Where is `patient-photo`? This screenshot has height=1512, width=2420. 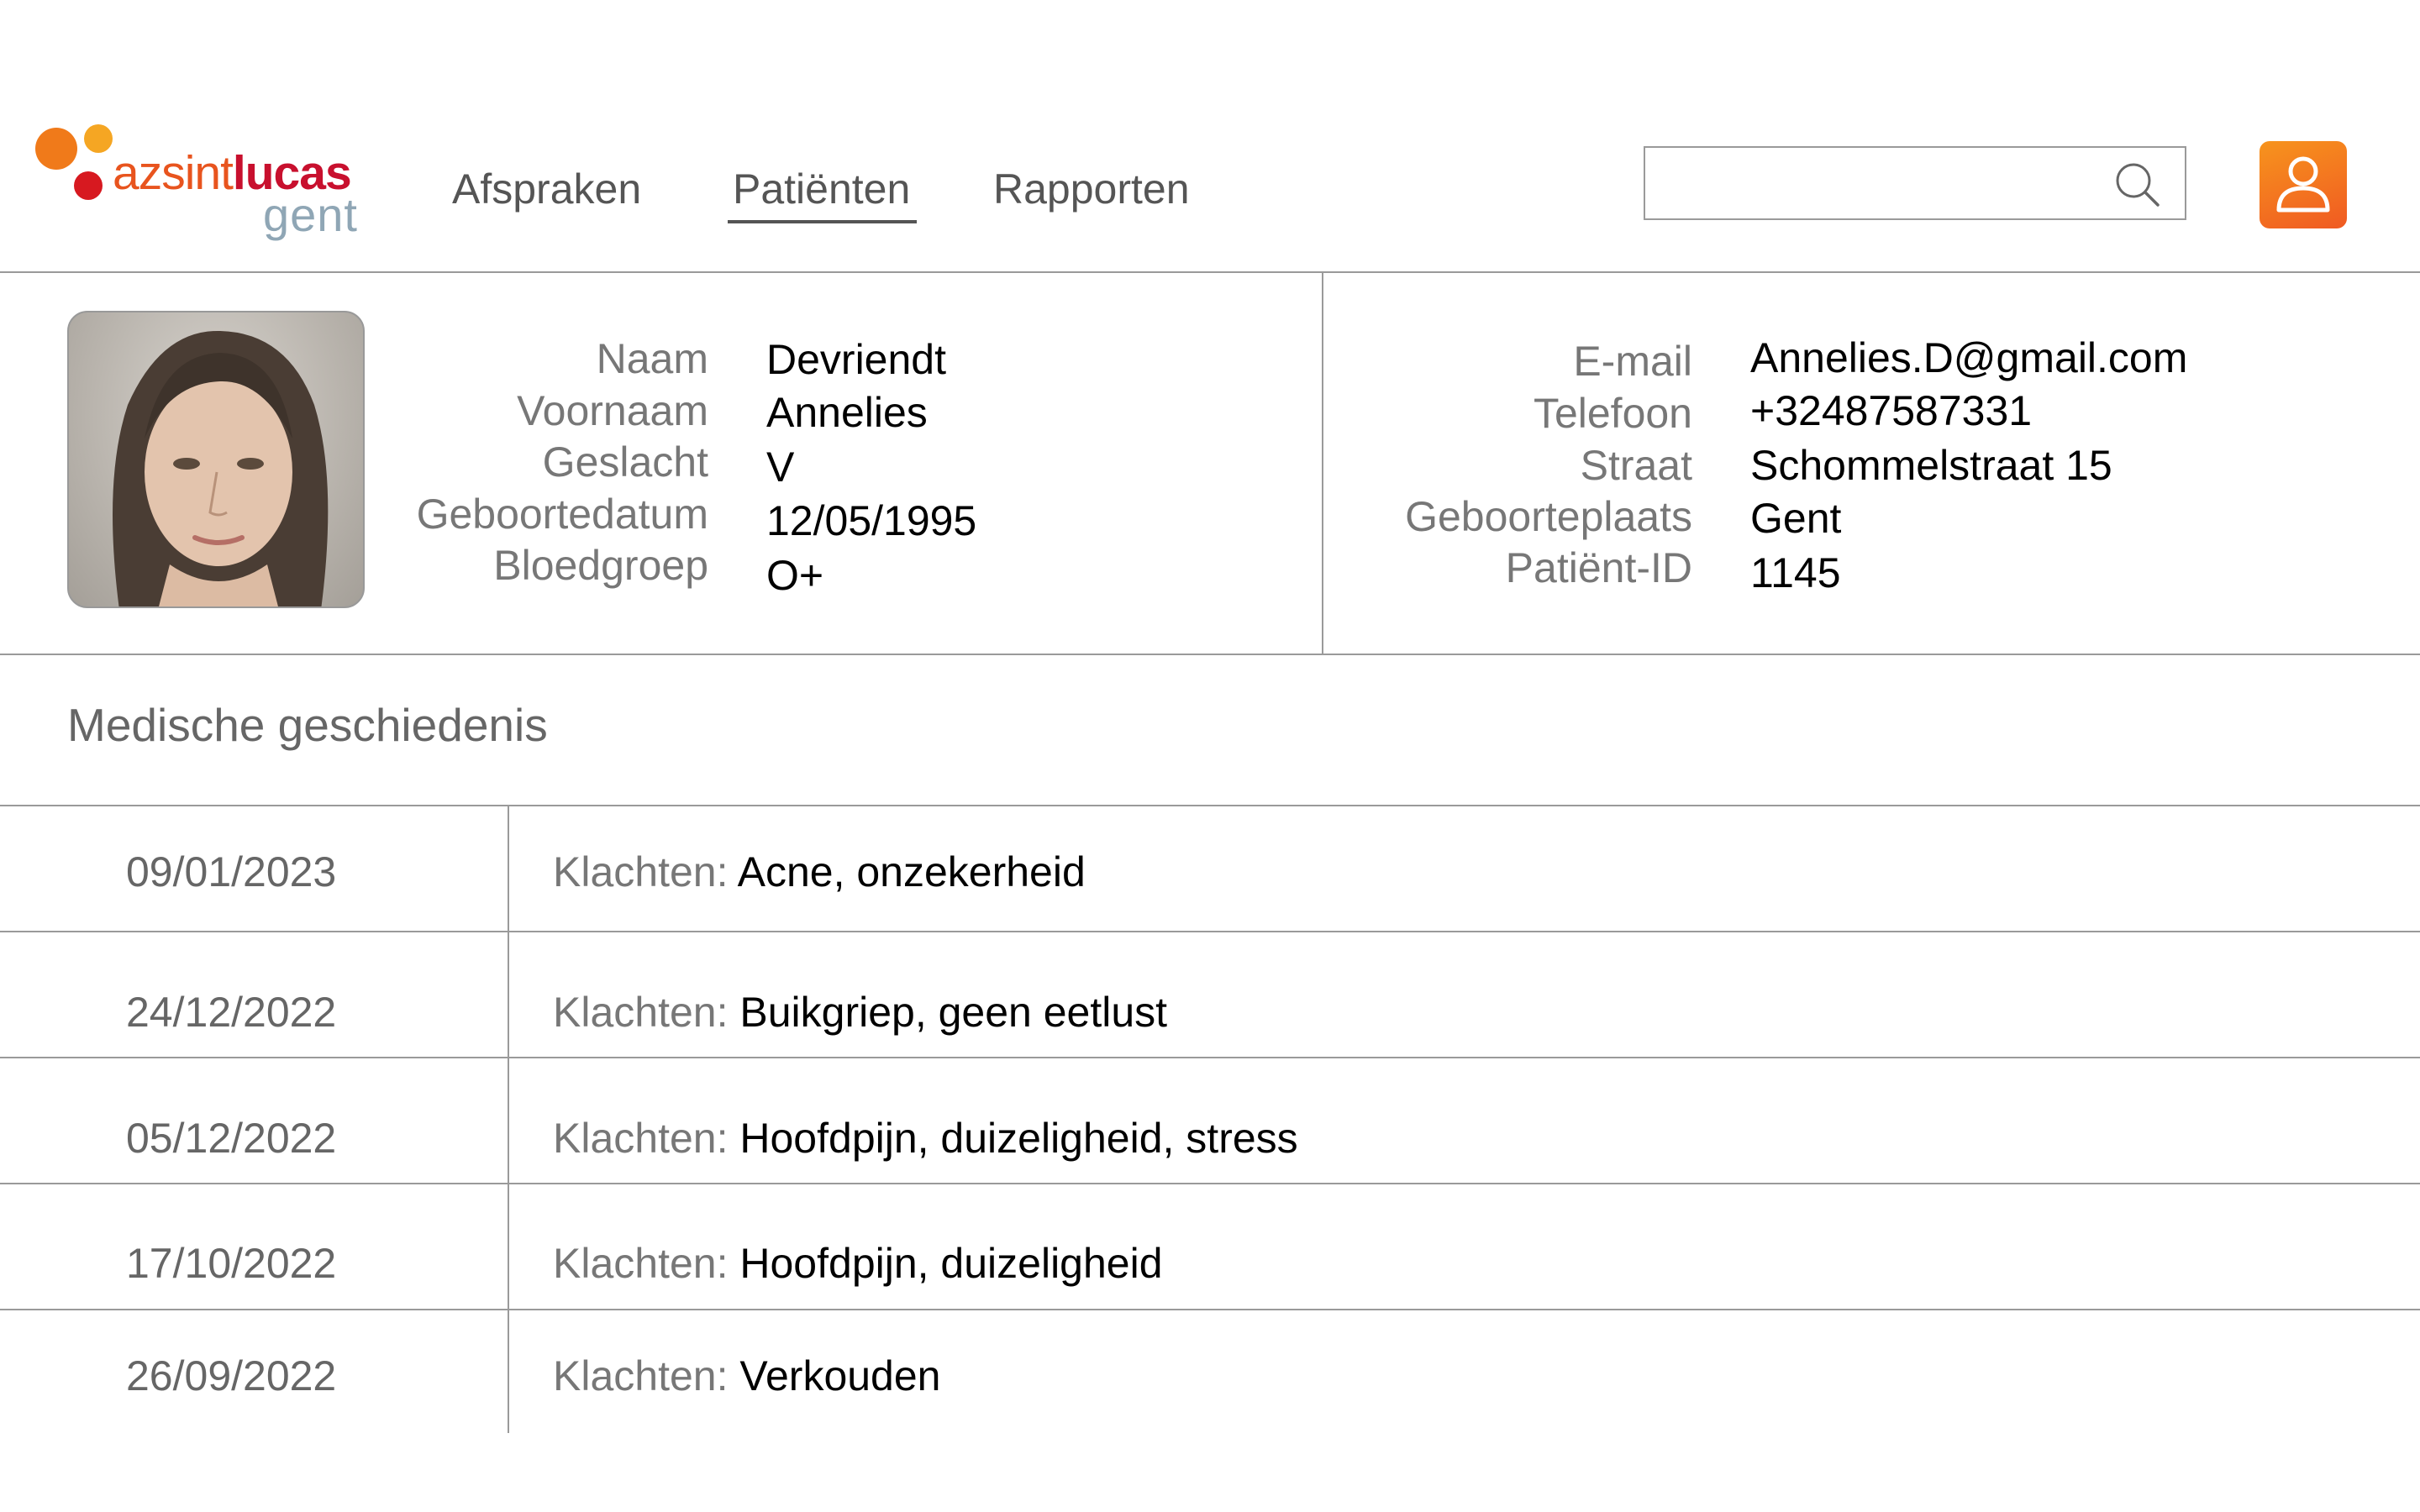
patient-photo is located at coordinates (216, 459).